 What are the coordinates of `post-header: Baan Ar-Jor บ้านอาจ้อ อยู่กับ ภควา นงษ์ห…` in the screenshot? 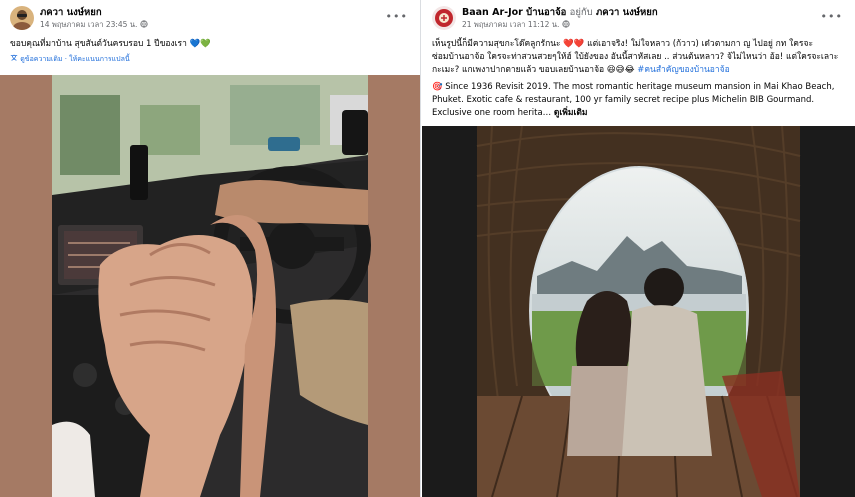 It's located at (638, 20).